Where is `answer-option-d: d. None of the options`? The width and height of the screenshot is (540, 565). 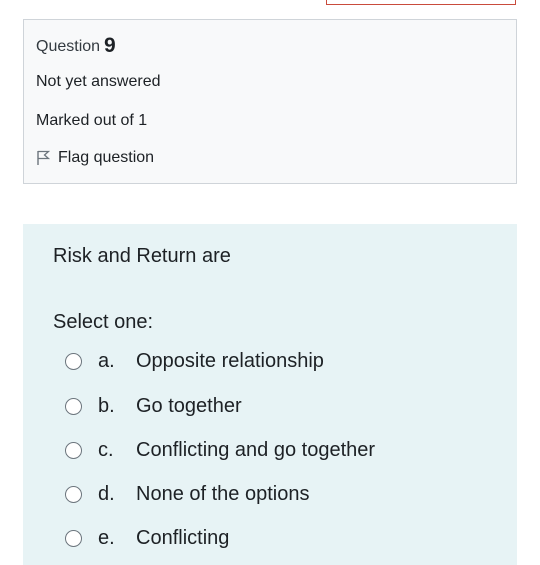 answer-option-d: d. None of the options is located at coordinates (187, 494).